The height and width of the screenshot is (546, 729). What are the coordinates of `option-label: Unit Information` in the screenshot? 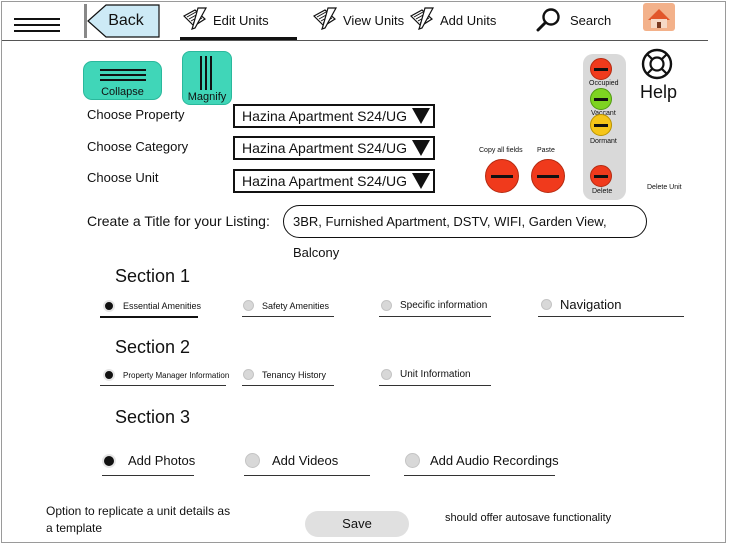 It's located at (435, 374).